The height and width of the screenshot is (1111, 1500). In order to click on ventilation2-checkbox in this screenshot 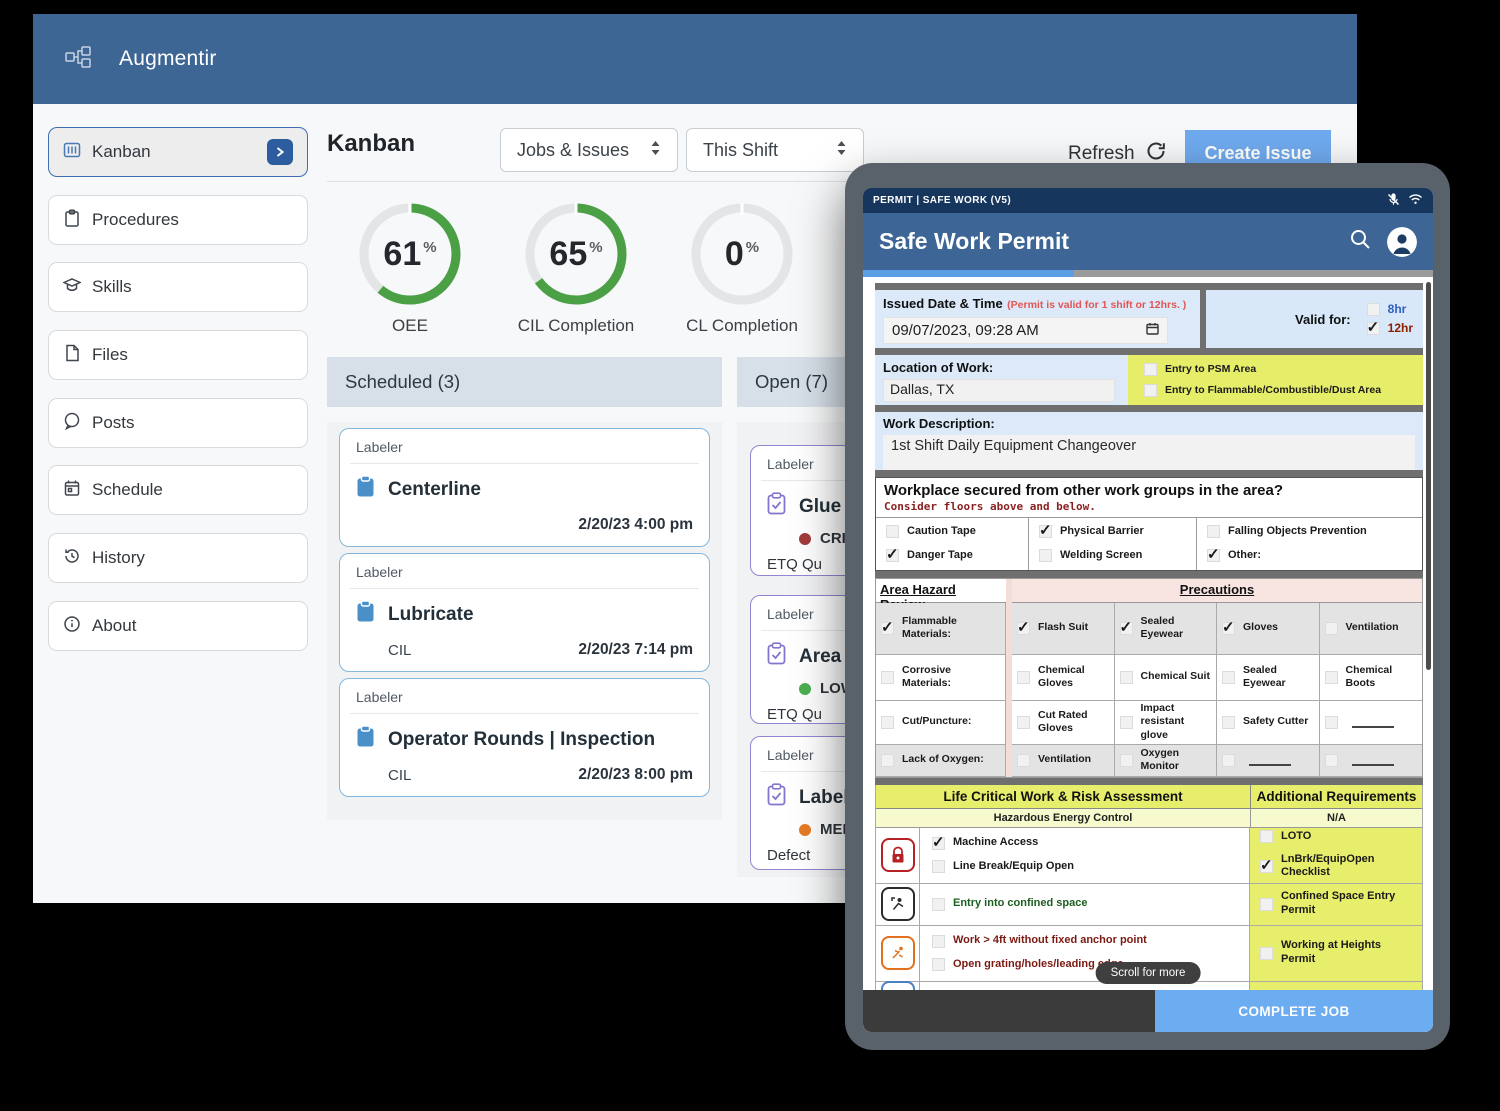, I will do `click(1023, 760)`.